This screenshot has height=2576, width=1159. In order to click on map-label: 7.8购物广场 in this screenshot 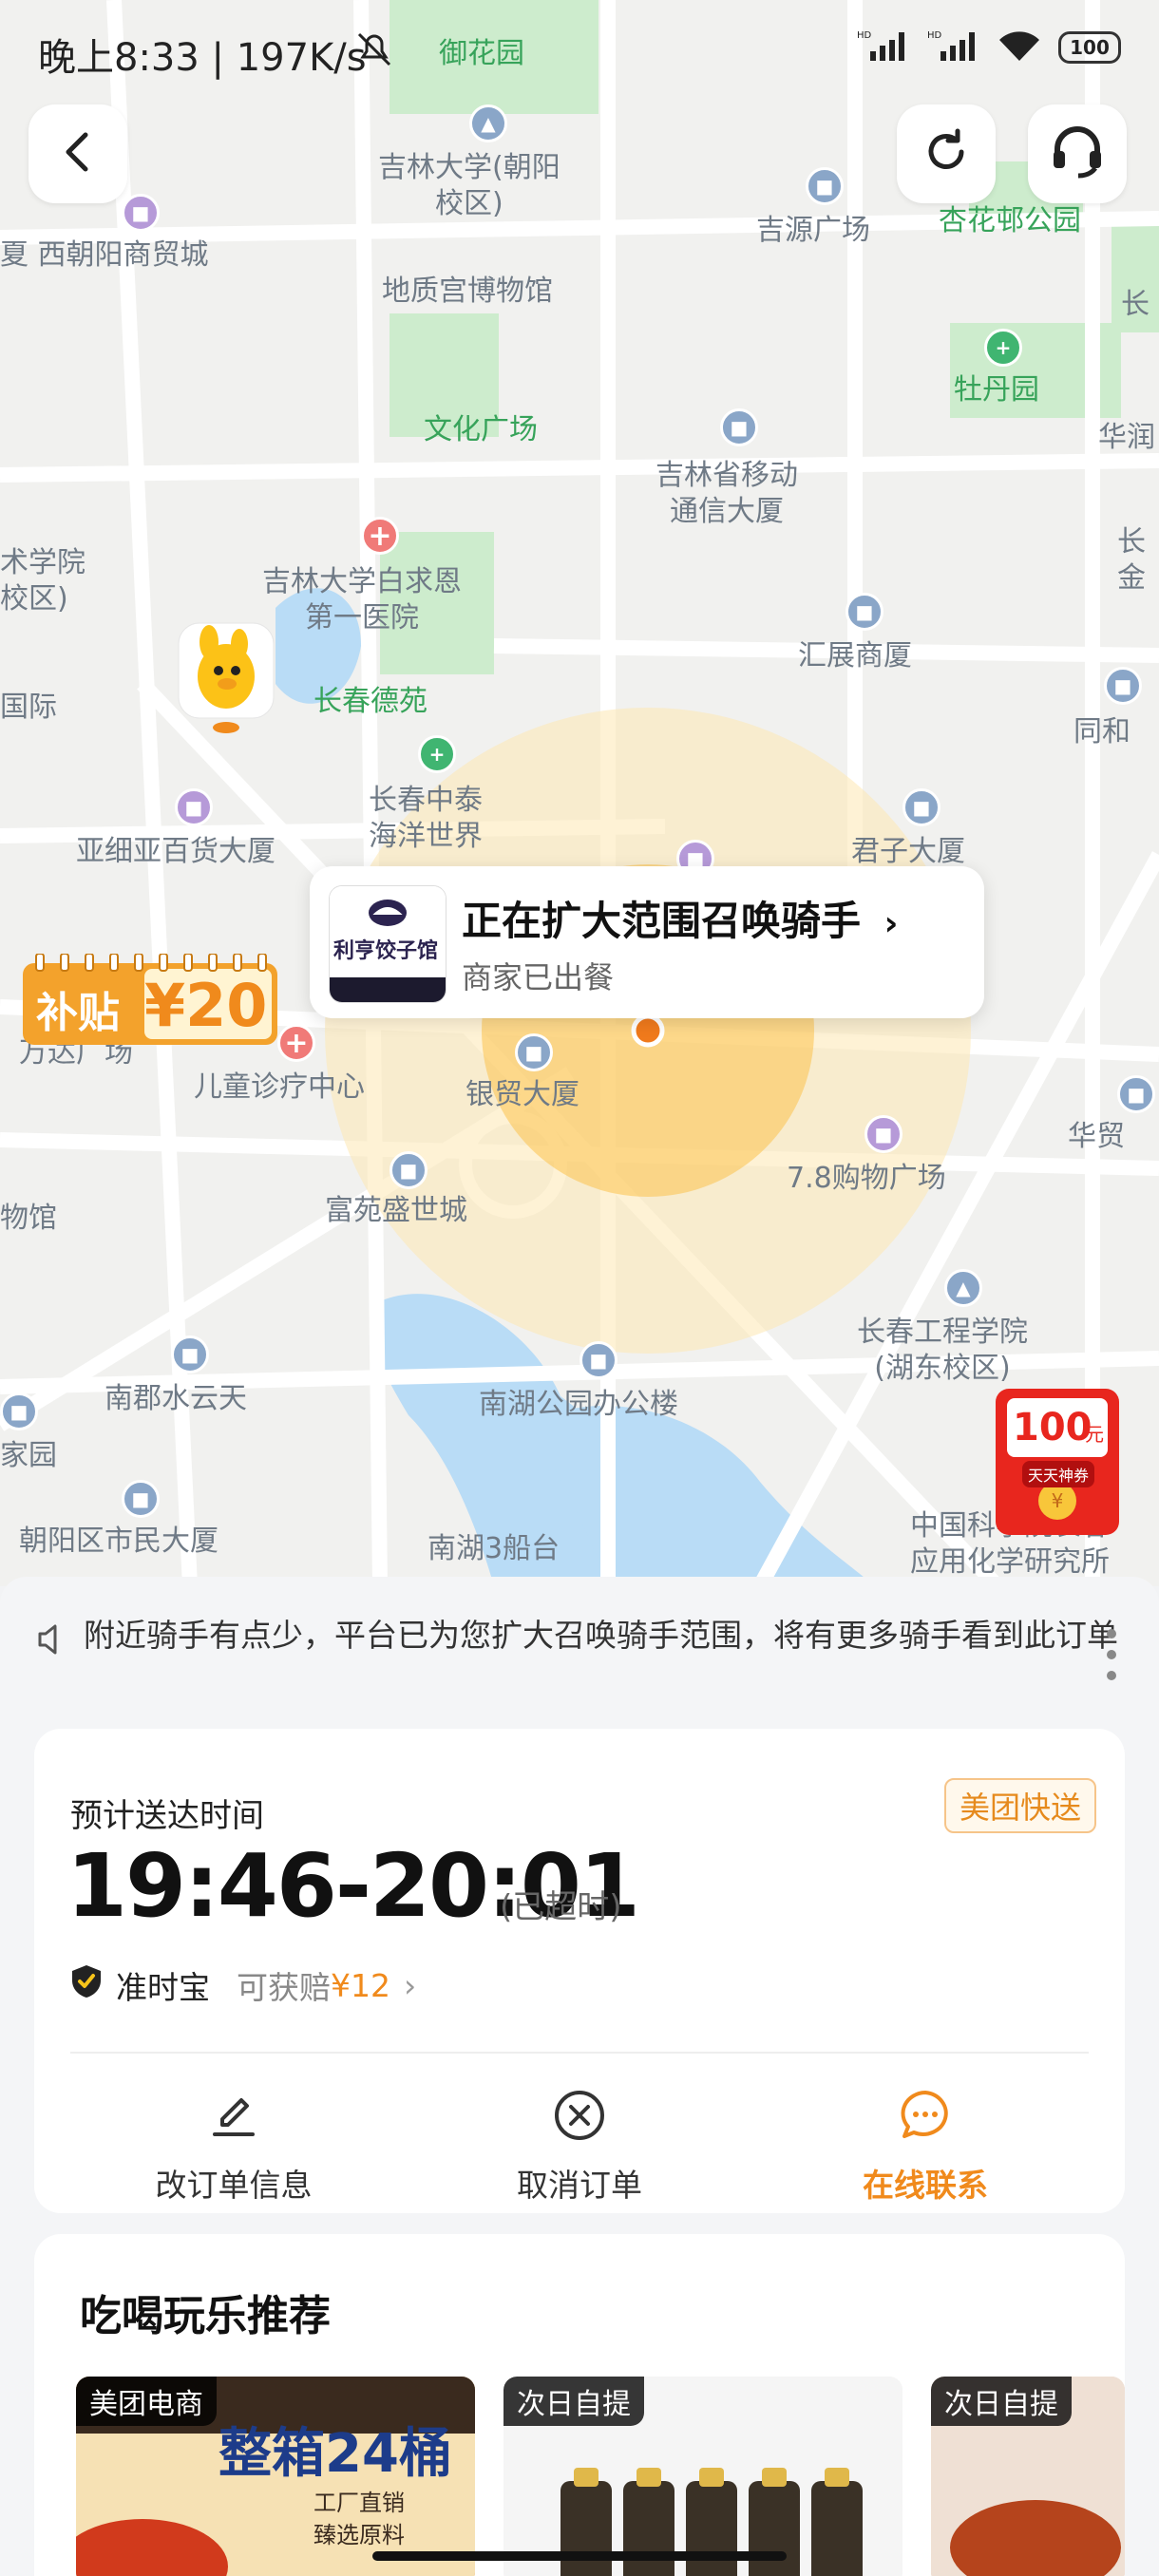, I will do `click(866, 1178)`.